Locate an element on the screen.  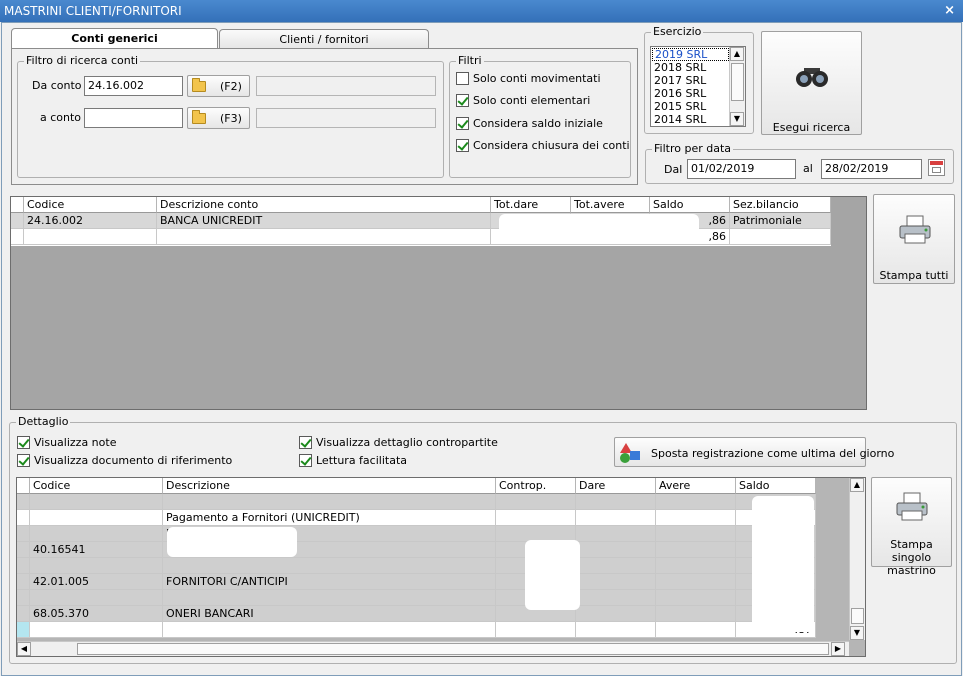
esercizio-option: 2019 SRL is located at coordinates (690, 54).